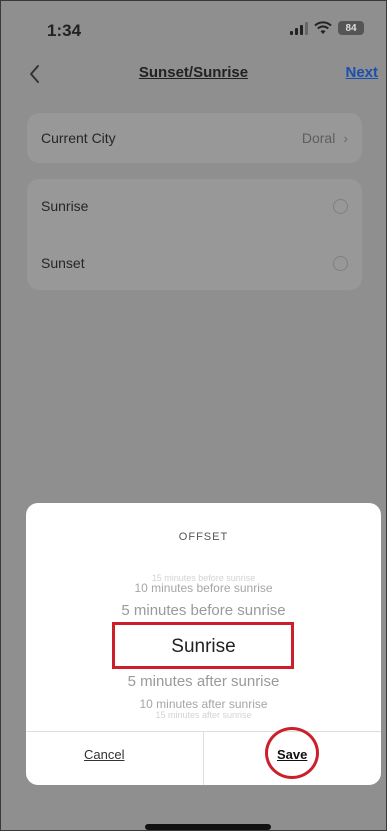  What do you see at coordinates (203, 588) in the screenshot?
I see `picker-item: 10 minutes before sunrise` at bounding box center [203, 588].